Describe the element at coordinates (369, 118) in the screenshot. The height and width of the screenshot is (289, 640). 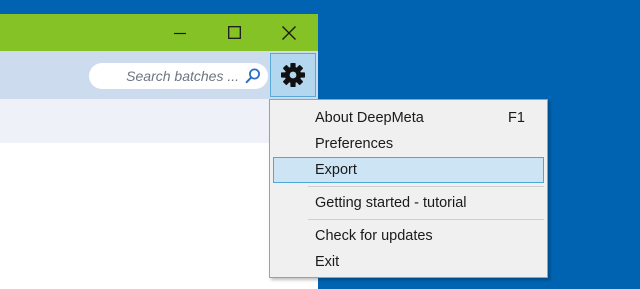
I see `menu-item-label: About DeepMeta` at that location.